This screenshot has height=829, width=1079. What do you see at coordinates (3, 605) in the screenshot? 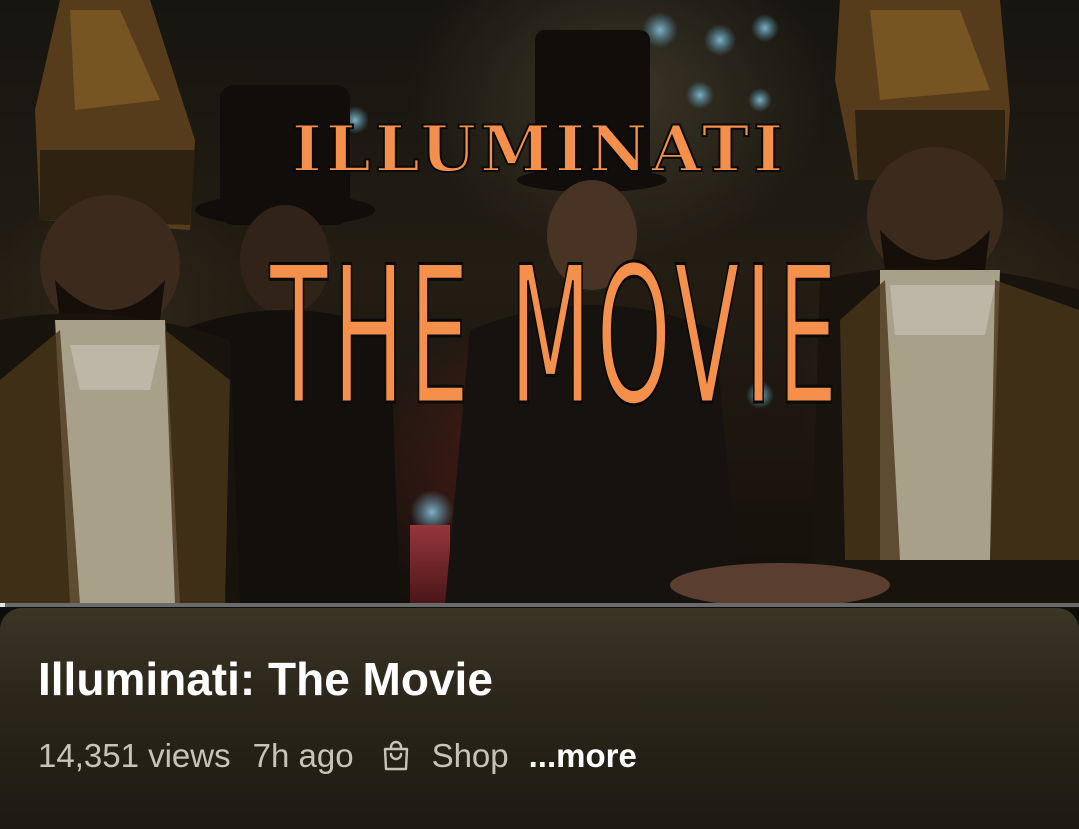
I see `video-progress-fill` at bounding box center [3, 605].